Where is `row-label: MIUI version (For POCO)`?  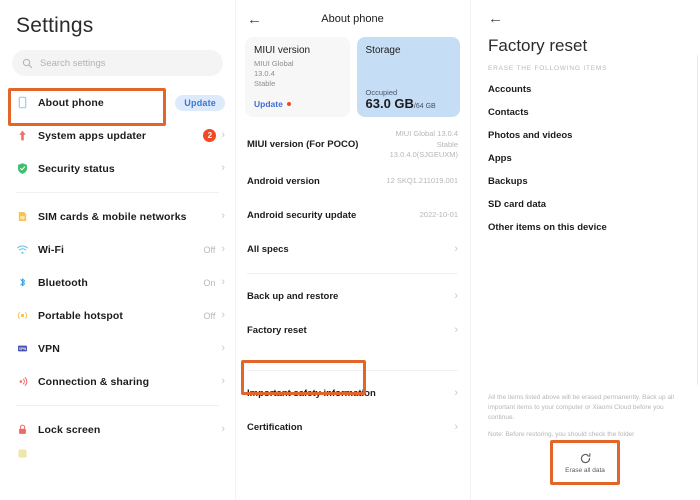
row-label: MIUI version (For POCO) is located at coordinates (303, 145).